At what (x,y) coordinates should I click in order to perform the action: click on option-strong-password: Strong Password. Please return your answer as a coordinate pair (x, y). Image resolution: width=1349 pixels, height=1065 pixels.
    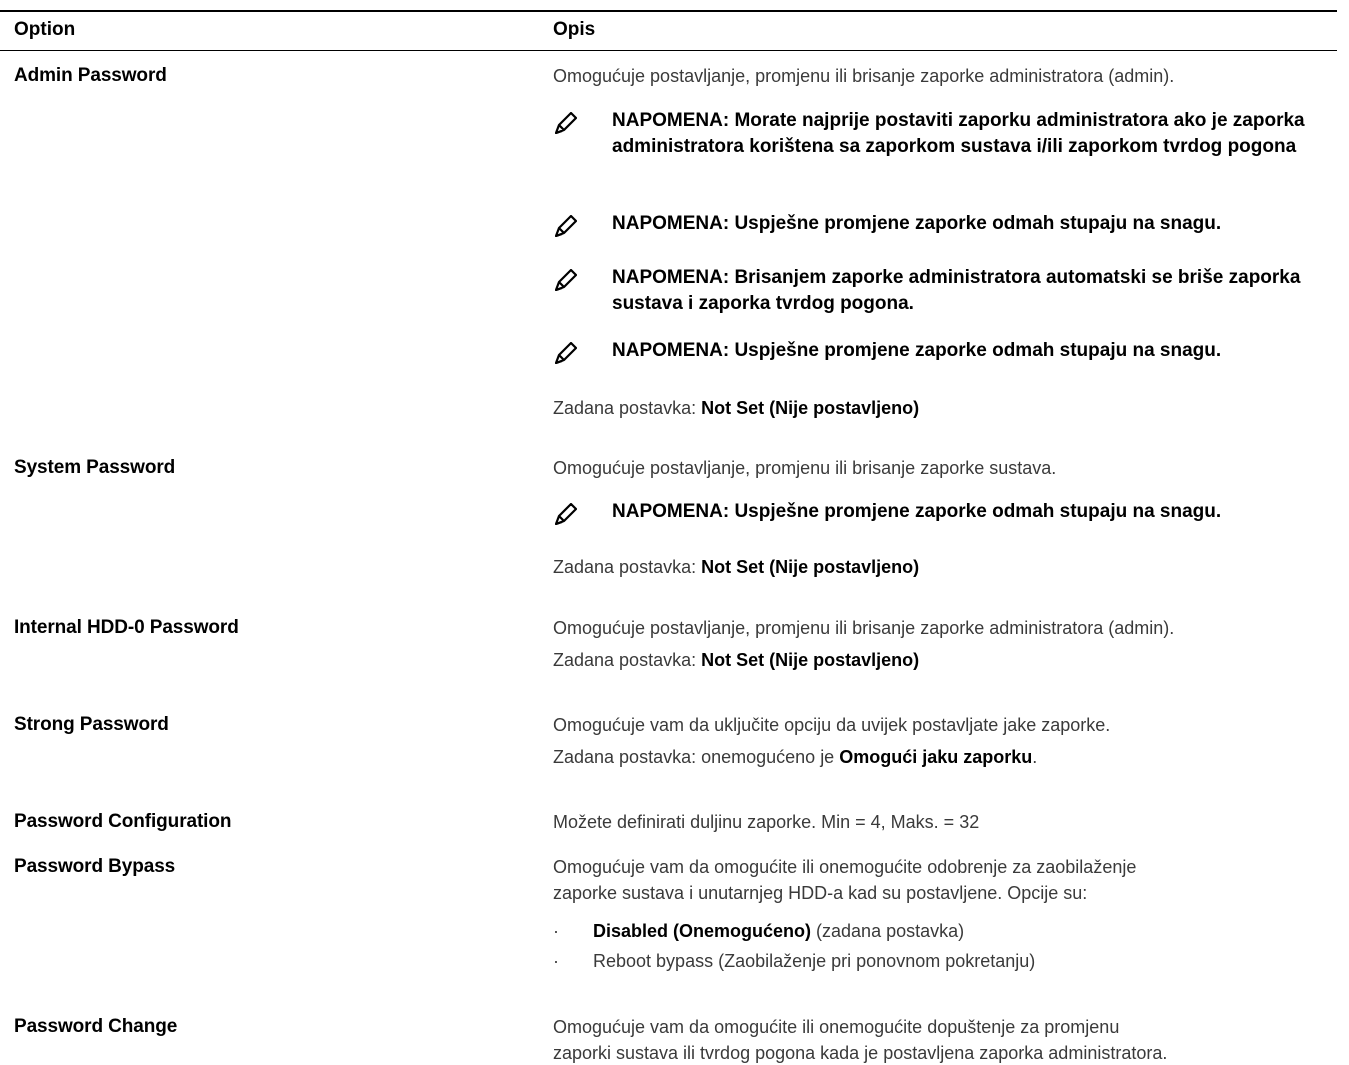
    Looking at the image, I should click on (91, 724).